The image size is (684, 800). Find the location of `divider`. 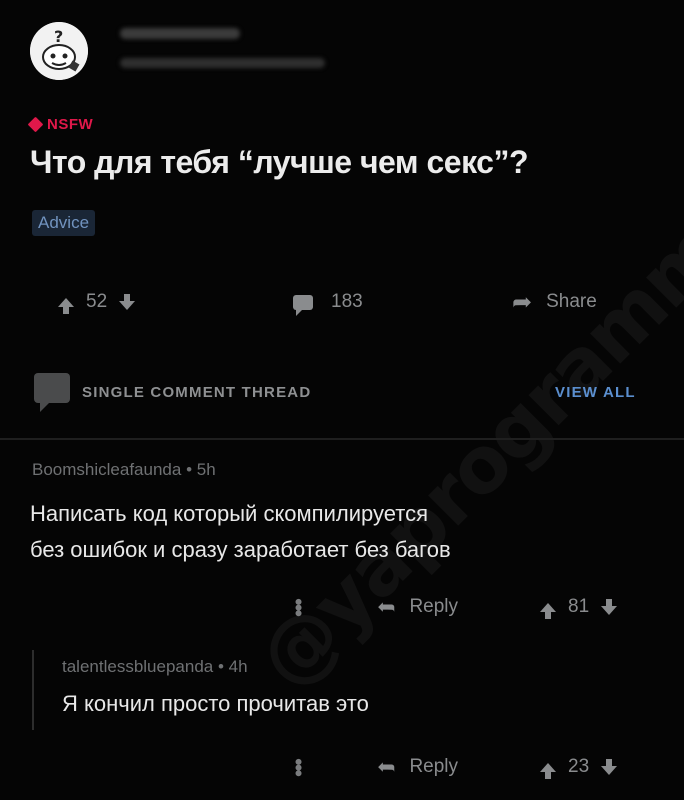

divider is located at coordinates (342, 439).